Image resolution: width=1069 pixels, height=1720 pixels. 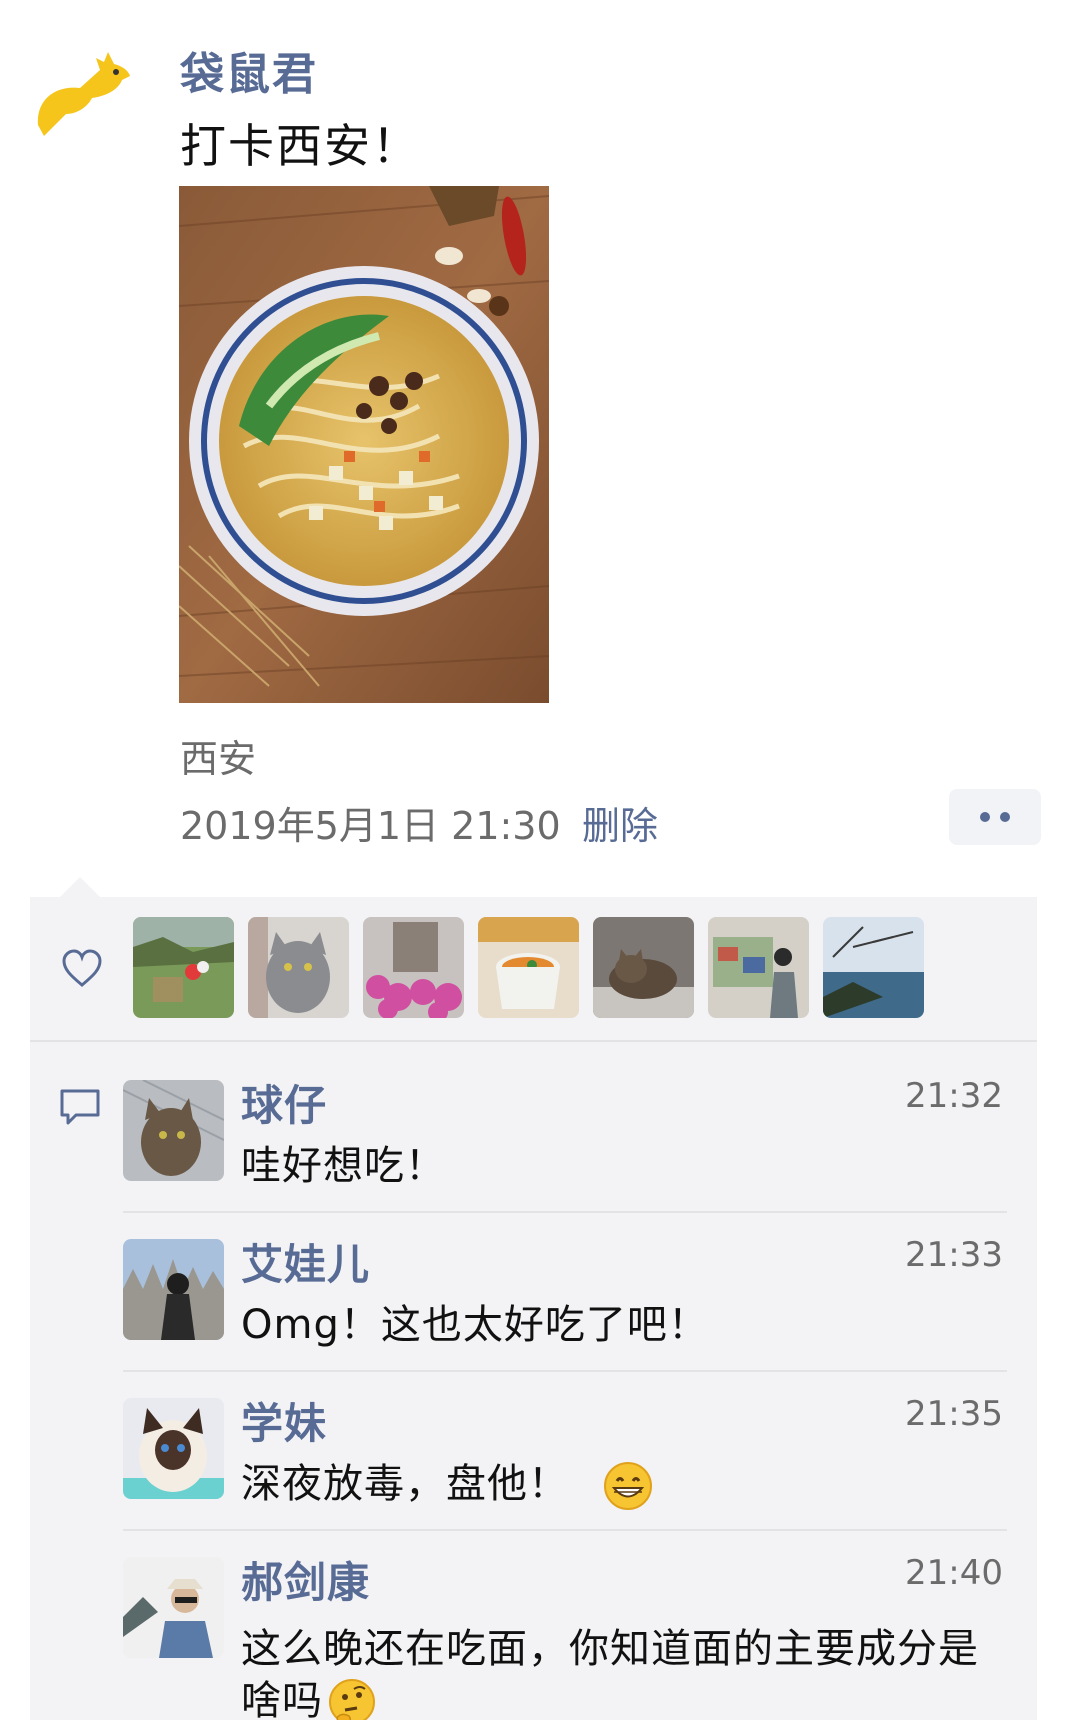 I want to click on man-with-hat-avatar, so click(x=173, y=1607).